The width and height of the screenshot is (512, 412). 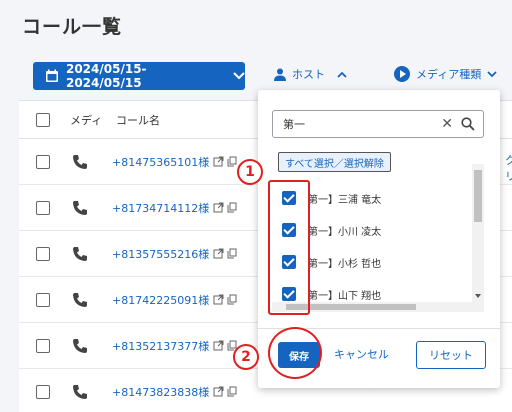 What do you see at coordinates (86, 120) in the screenshot?
I see `column-media: メディ` at bounding box center [86, 120].